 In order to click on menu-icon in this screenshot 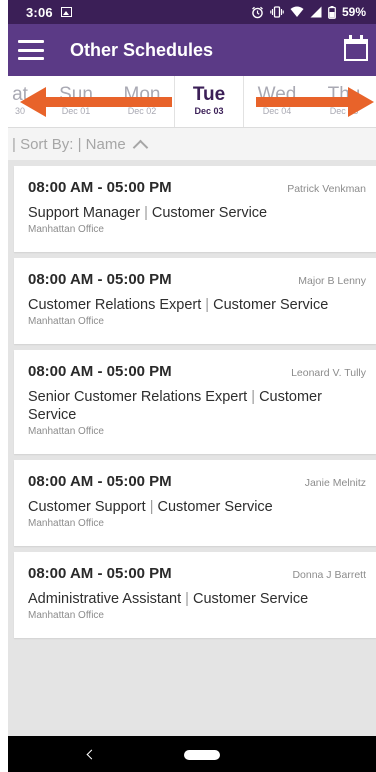, I will do `click(31, 50)`.